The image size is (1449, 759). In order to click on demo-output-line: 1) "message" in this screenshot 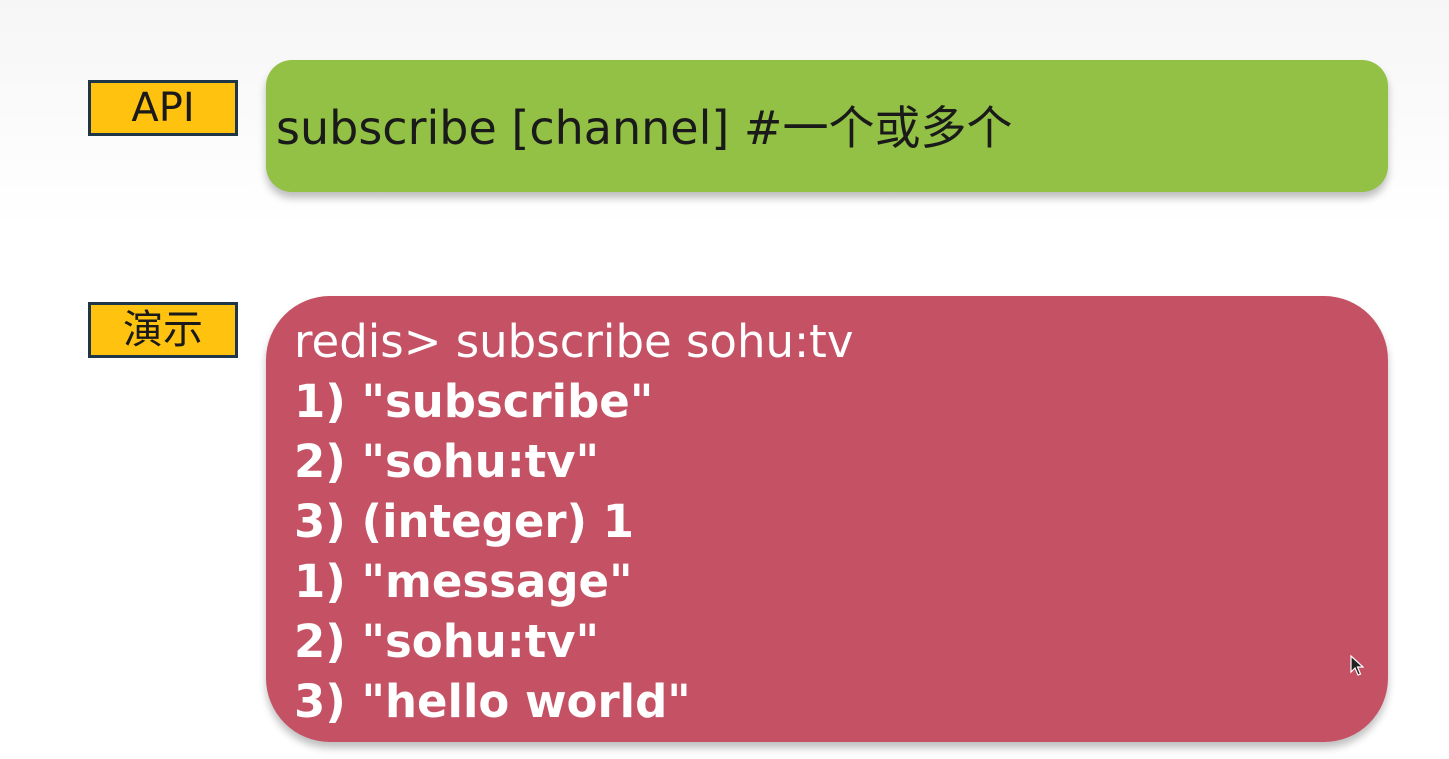, I will do `click(463, 581)`.